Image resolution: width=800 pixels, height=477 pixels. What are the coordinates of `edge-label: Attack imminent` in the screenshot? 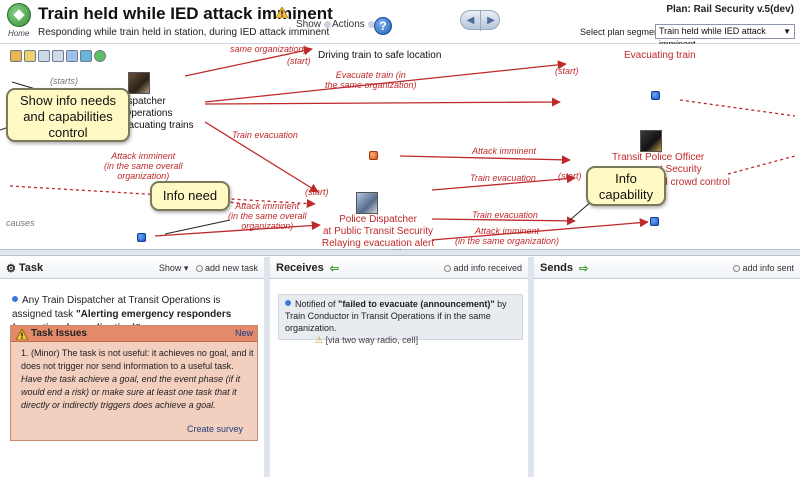 It's located at (504, 151).